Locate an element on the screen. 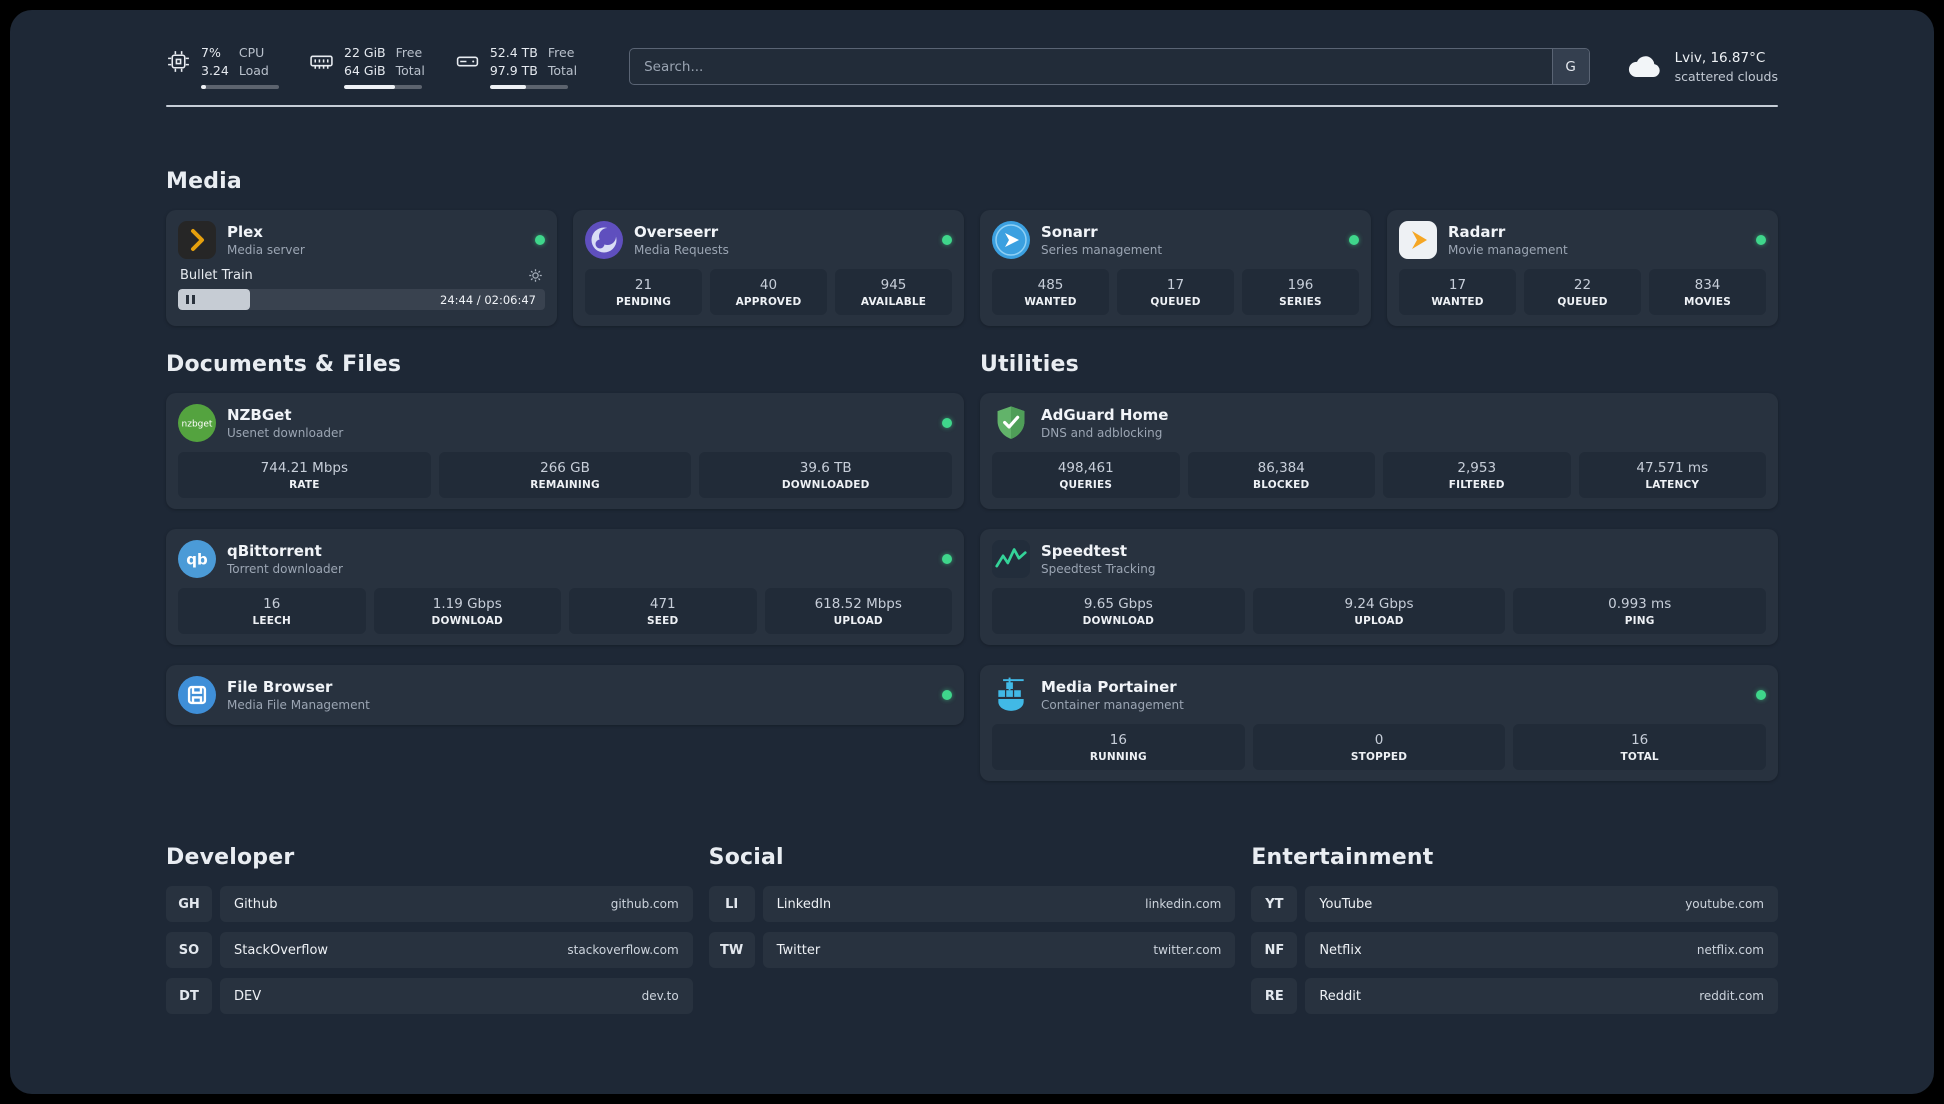 Image resolution: width=1944 pixels, height=1104 pixels. stat-tile: 196 SERIES is located at coordinates (1300, 292).